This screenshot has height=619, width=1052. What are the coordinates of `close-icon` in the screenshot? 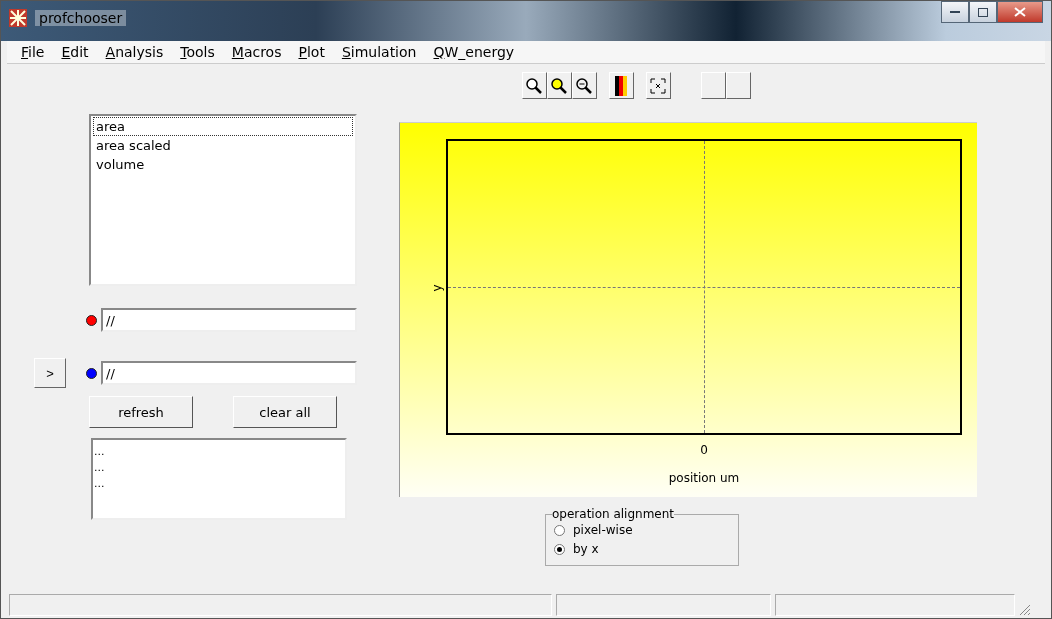 It's located at (1020, 12).